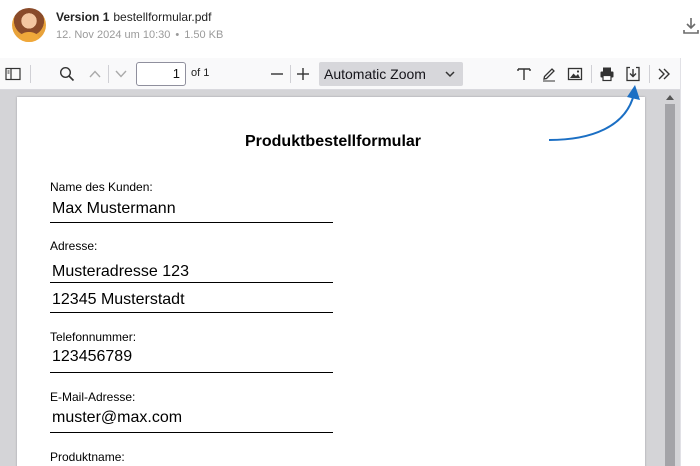 The height and width of the screenshot is (466, 700). I want to click on page-number-input: 1, so click(161, 74).